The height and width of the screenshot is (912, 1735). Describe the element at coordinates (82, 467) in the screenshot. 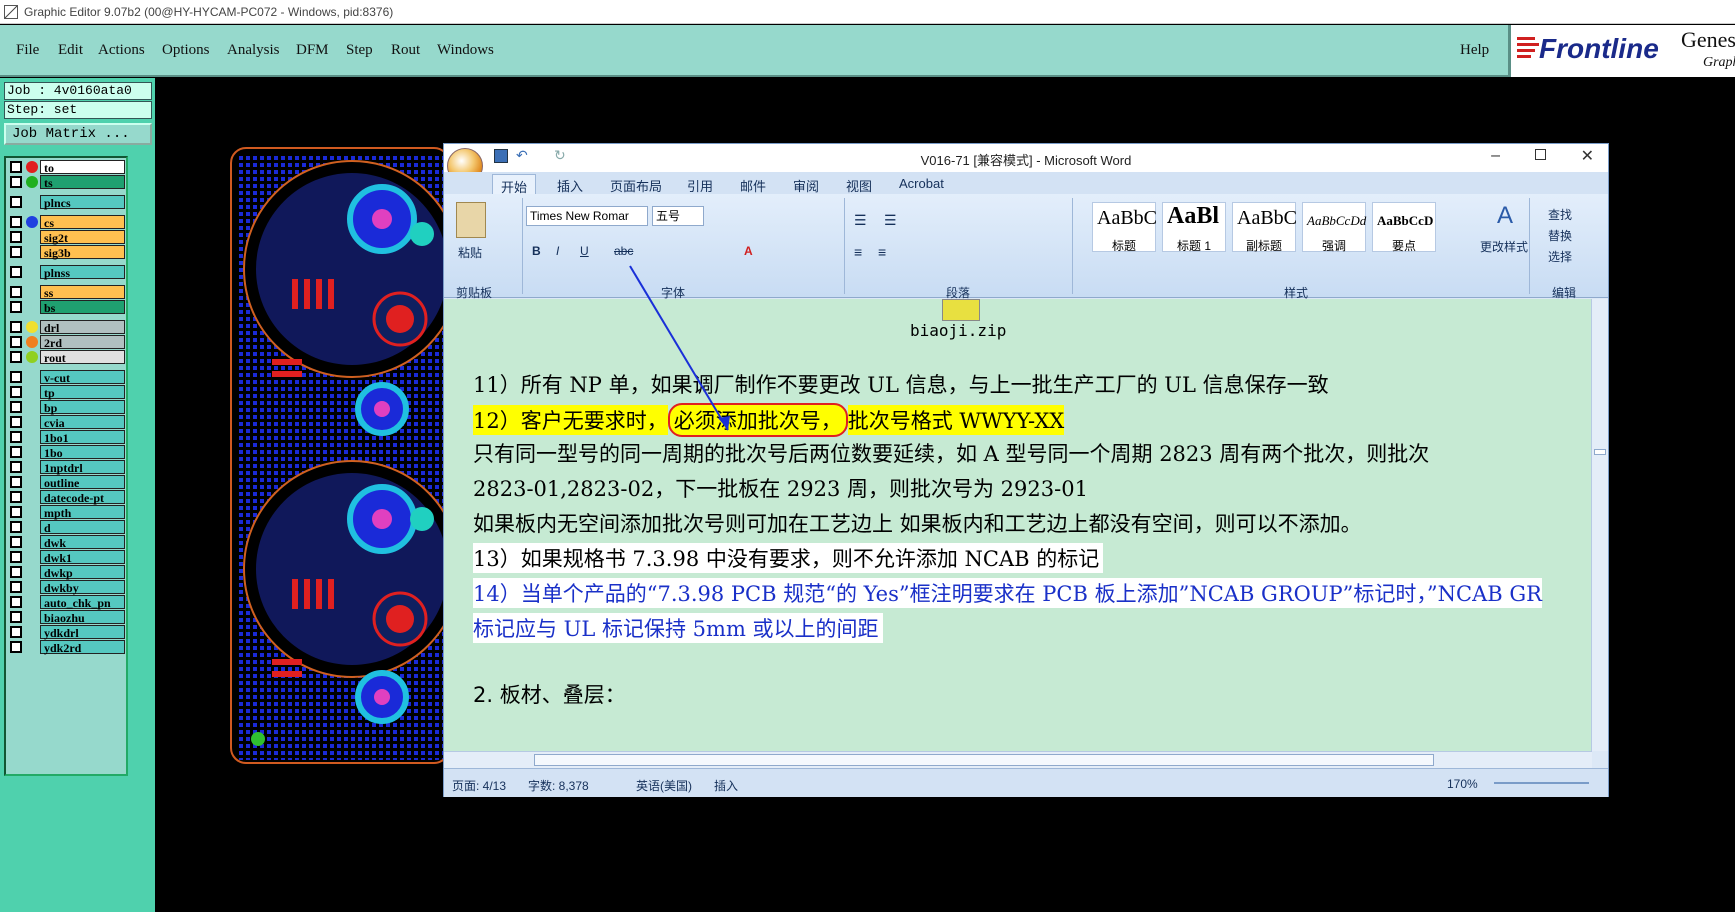

I see `layer-name: 1nptdrl` at that location.